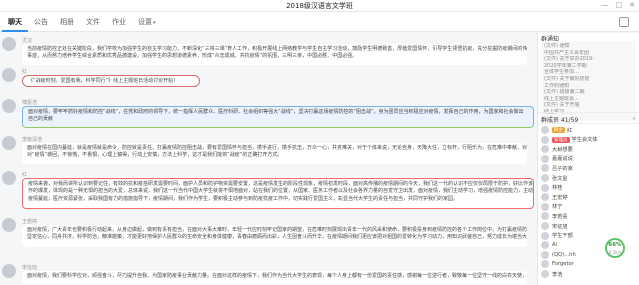  What do you see at coordinates (588, 118) in the screenshot?
I see `members-header: 群成员 41/59 ⌕` at bounding box center [588, 118].